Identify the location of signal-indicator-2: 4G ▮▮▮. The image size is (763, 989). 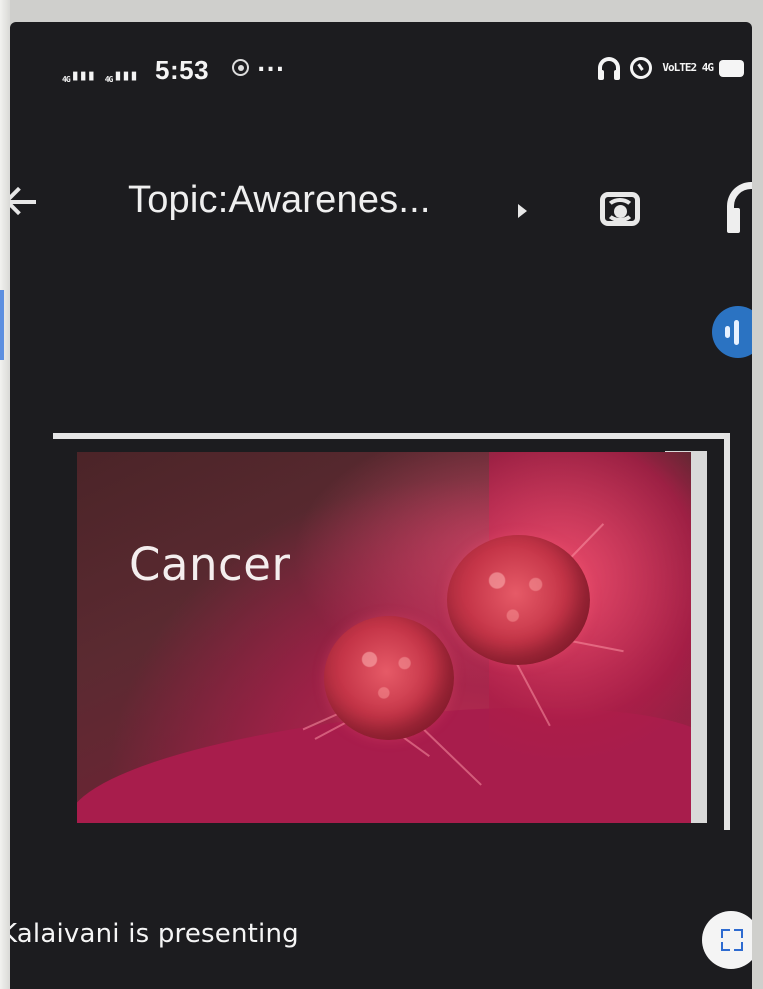
(121, 75).